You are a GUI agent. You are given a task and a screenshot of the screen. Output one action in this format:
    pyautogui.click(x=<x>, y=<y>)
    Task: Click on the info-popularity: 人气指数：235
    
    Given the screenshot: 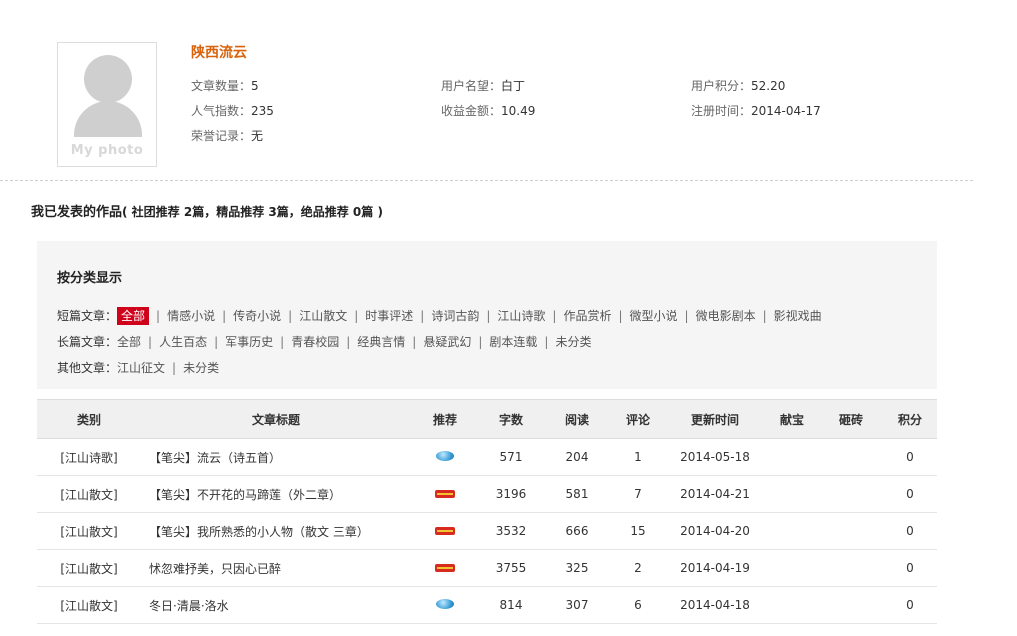 What is the action you would take?
    pyautogui.click(x=232, y=110)
    